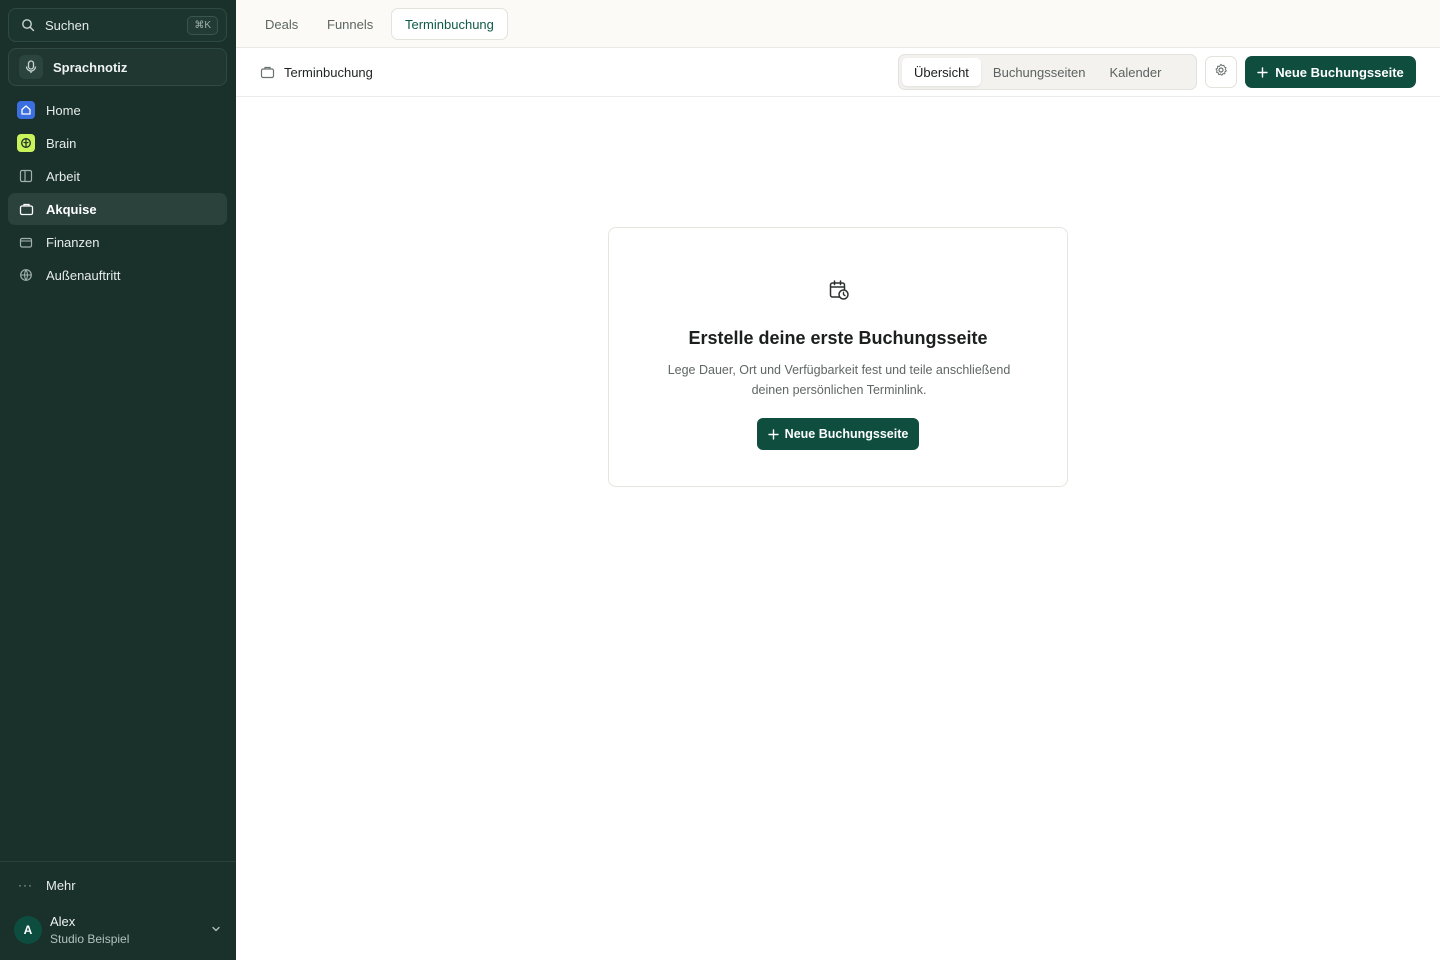 The image size is (1440, 960). What do you see at coordinates (838, 24) in the screenshot?
I see `top-tabs: Deals Funnels Terminbuchung` at bounding box center [838, 24].